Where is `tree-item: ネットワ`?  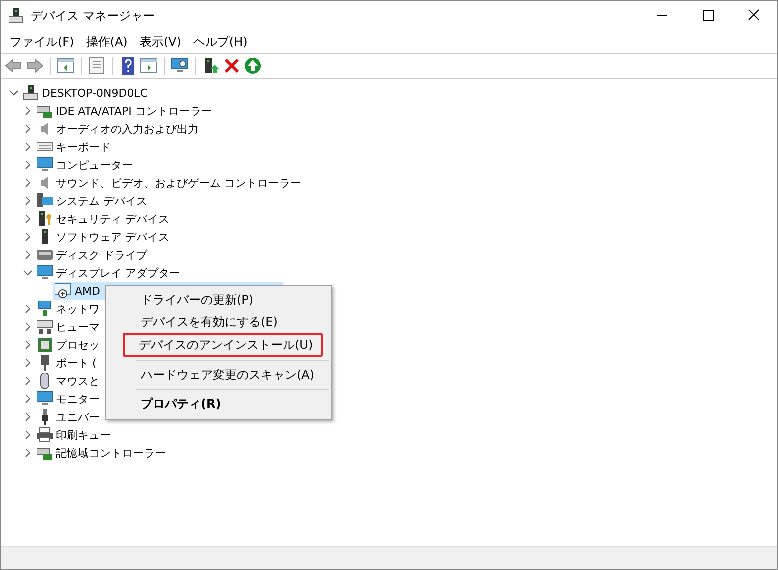
tree-item: ネットワ is located at coordinates (78, 309).